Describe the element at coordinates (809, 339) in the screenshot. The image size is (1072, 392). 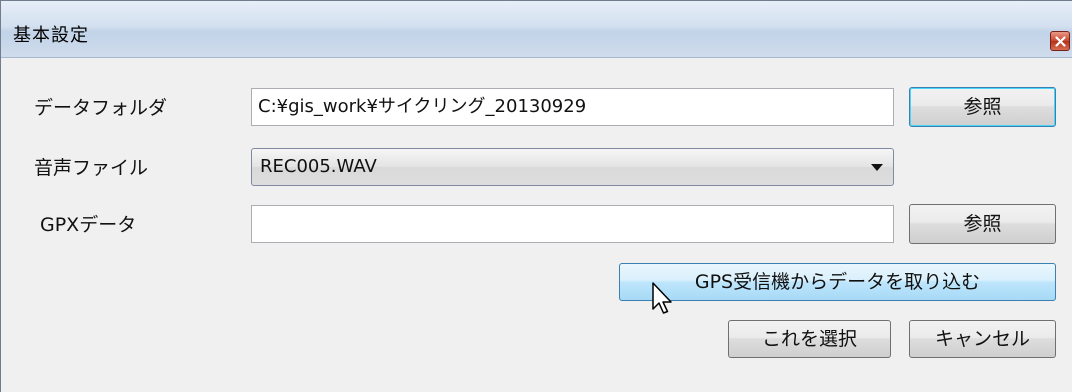
I see `select-button: これを選択` at that location.